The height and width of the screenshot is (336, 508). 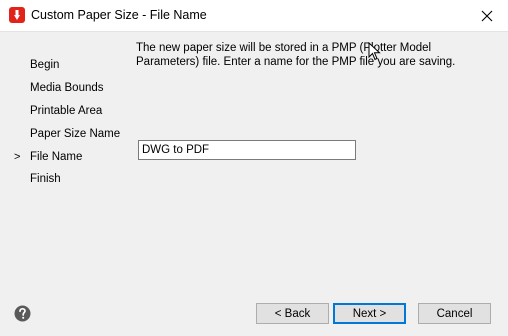 I want to click on cancel-button: Cancel, so click(x=454, y=313).